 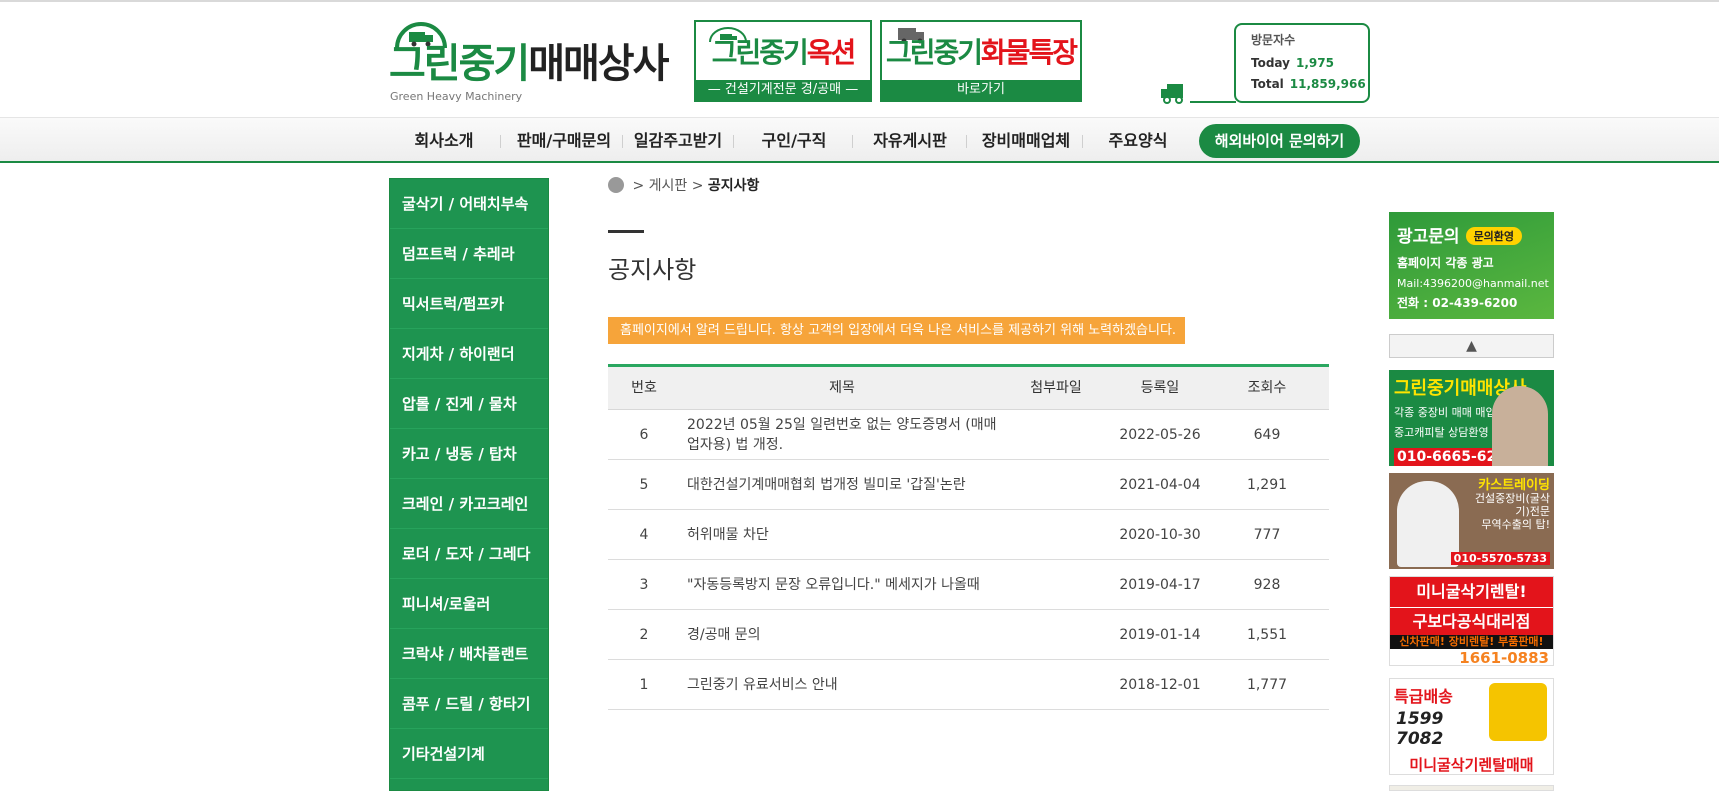 I want to click on sidebar-item-roll: 압롤 / 진게 / 물차, so click(x=469, y=404).